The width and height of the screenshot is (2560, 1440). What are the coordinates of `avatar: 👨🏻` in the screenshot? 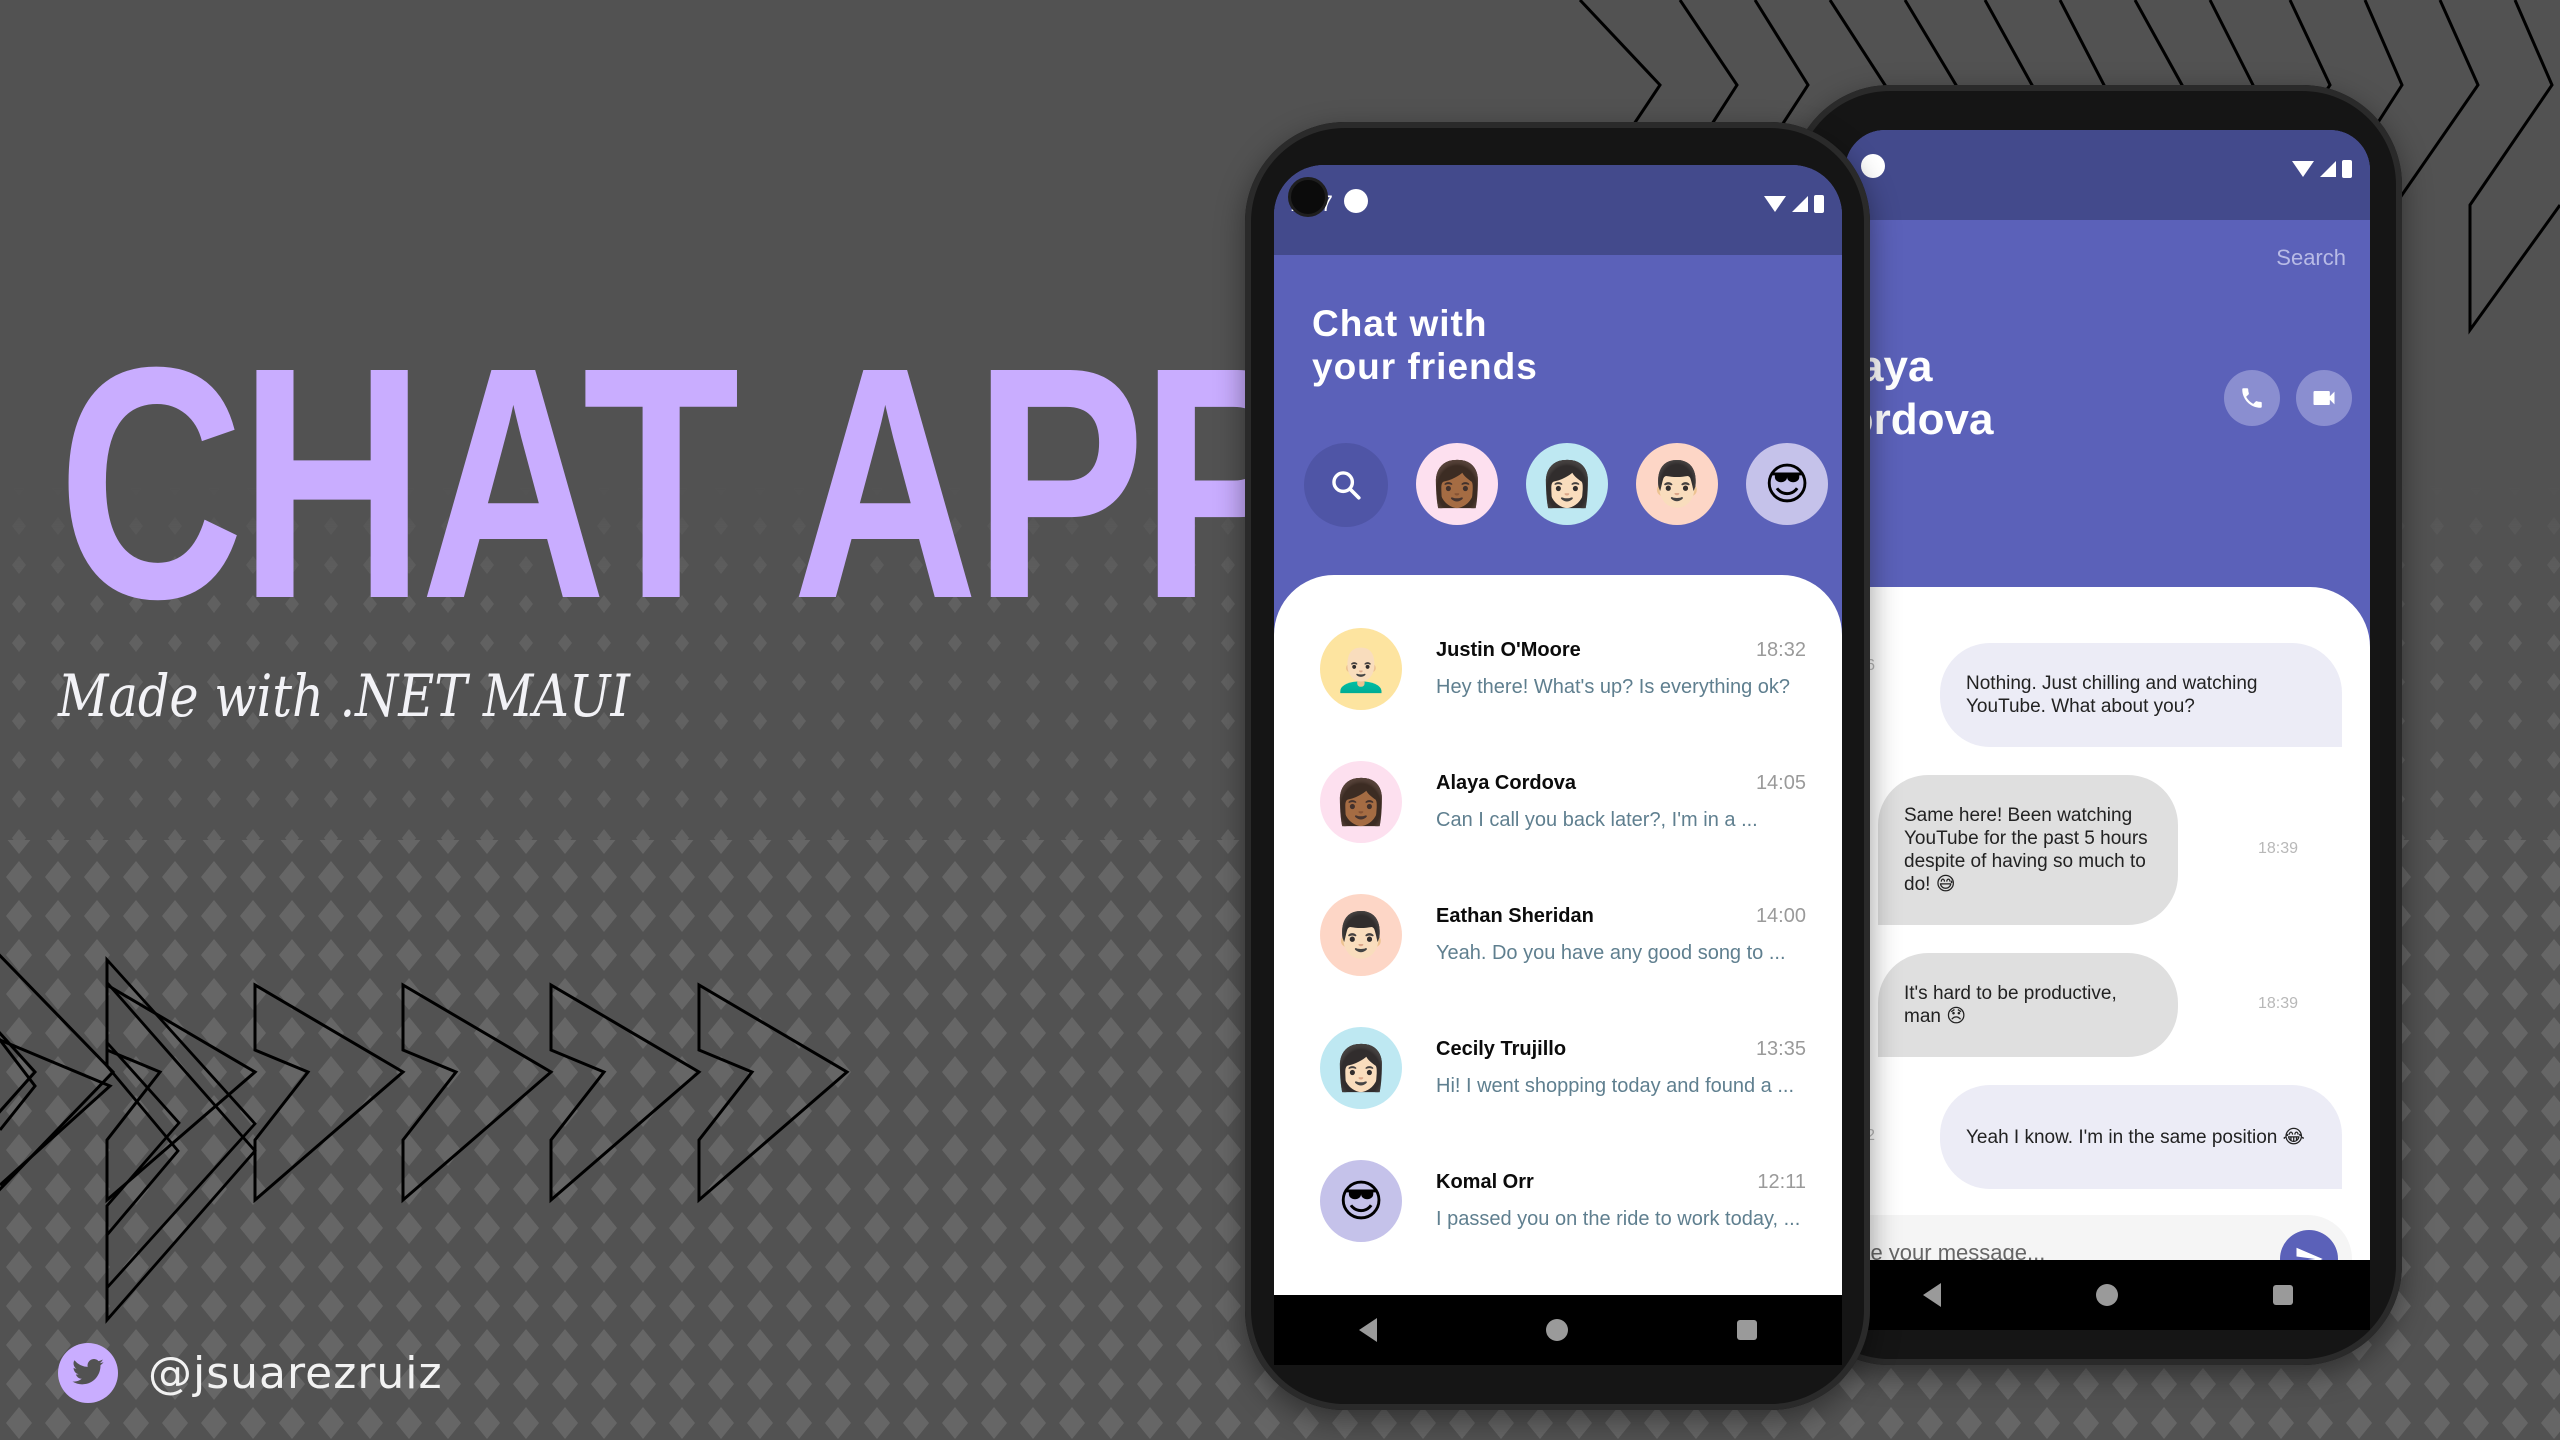 It's located at (1361, 935).